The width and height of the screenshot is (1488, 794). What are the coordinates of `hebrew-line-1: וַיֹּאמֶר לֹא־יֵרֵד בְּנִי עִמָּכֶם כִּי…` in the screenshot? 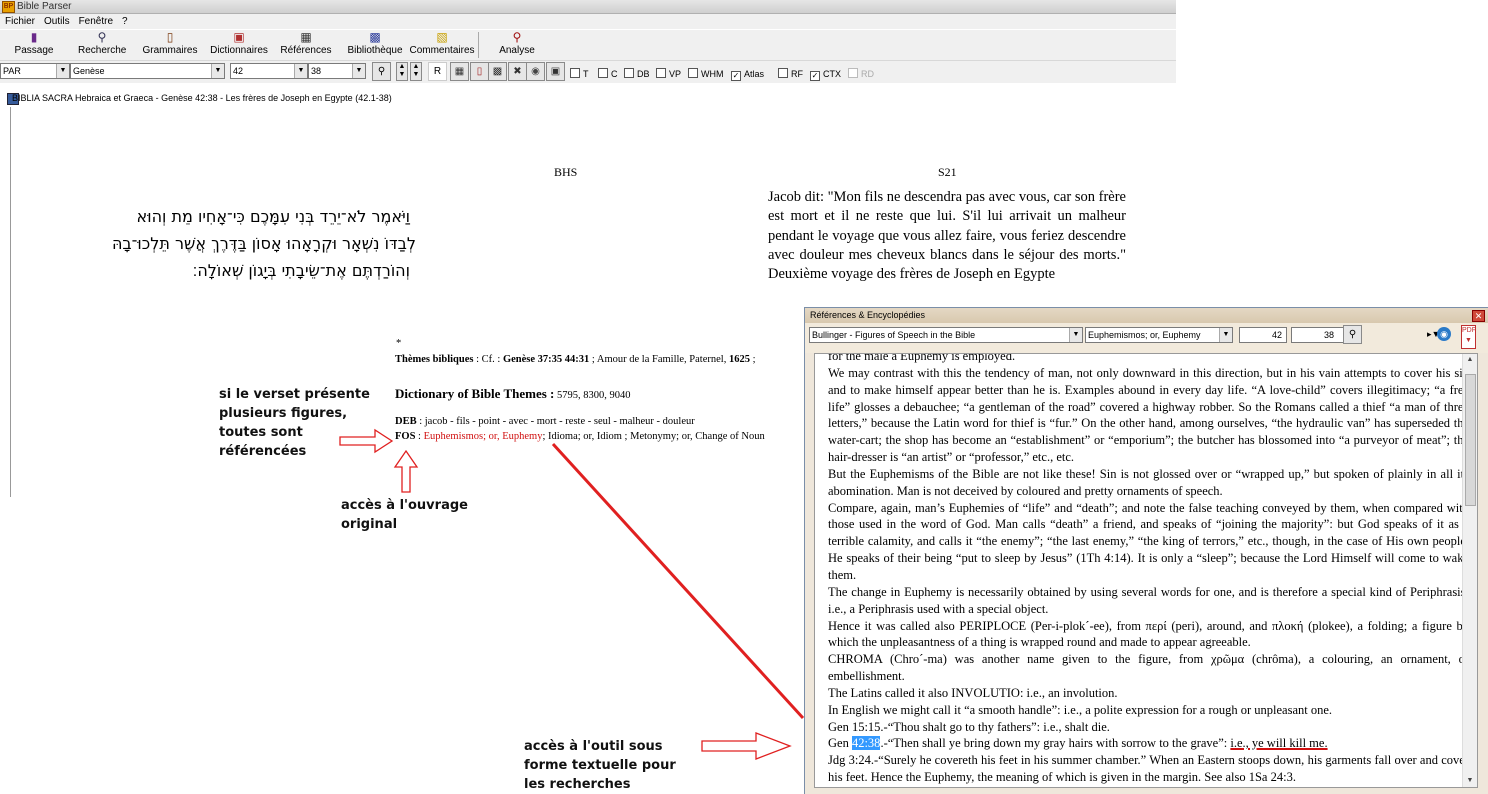 It's located at (273, 216).